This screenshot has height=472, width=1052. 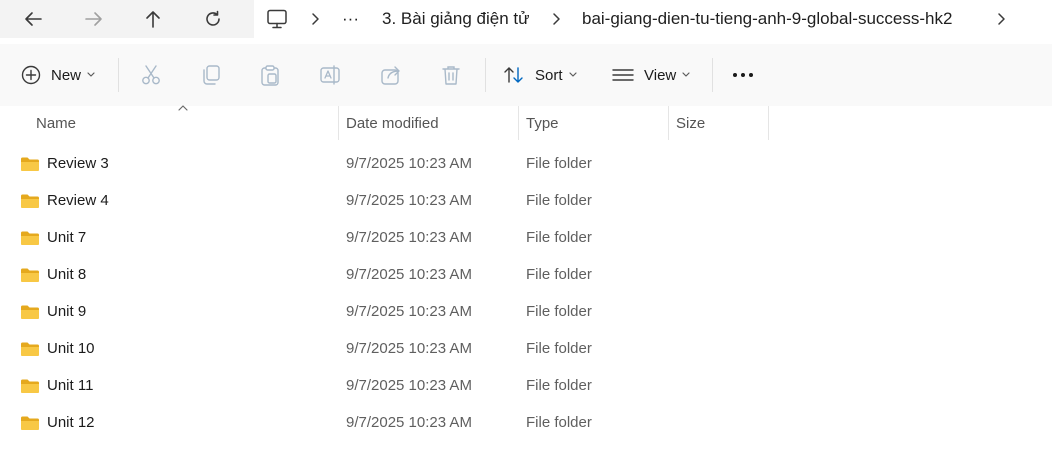 I want to click on more-icon, so click(x=743, y=75).